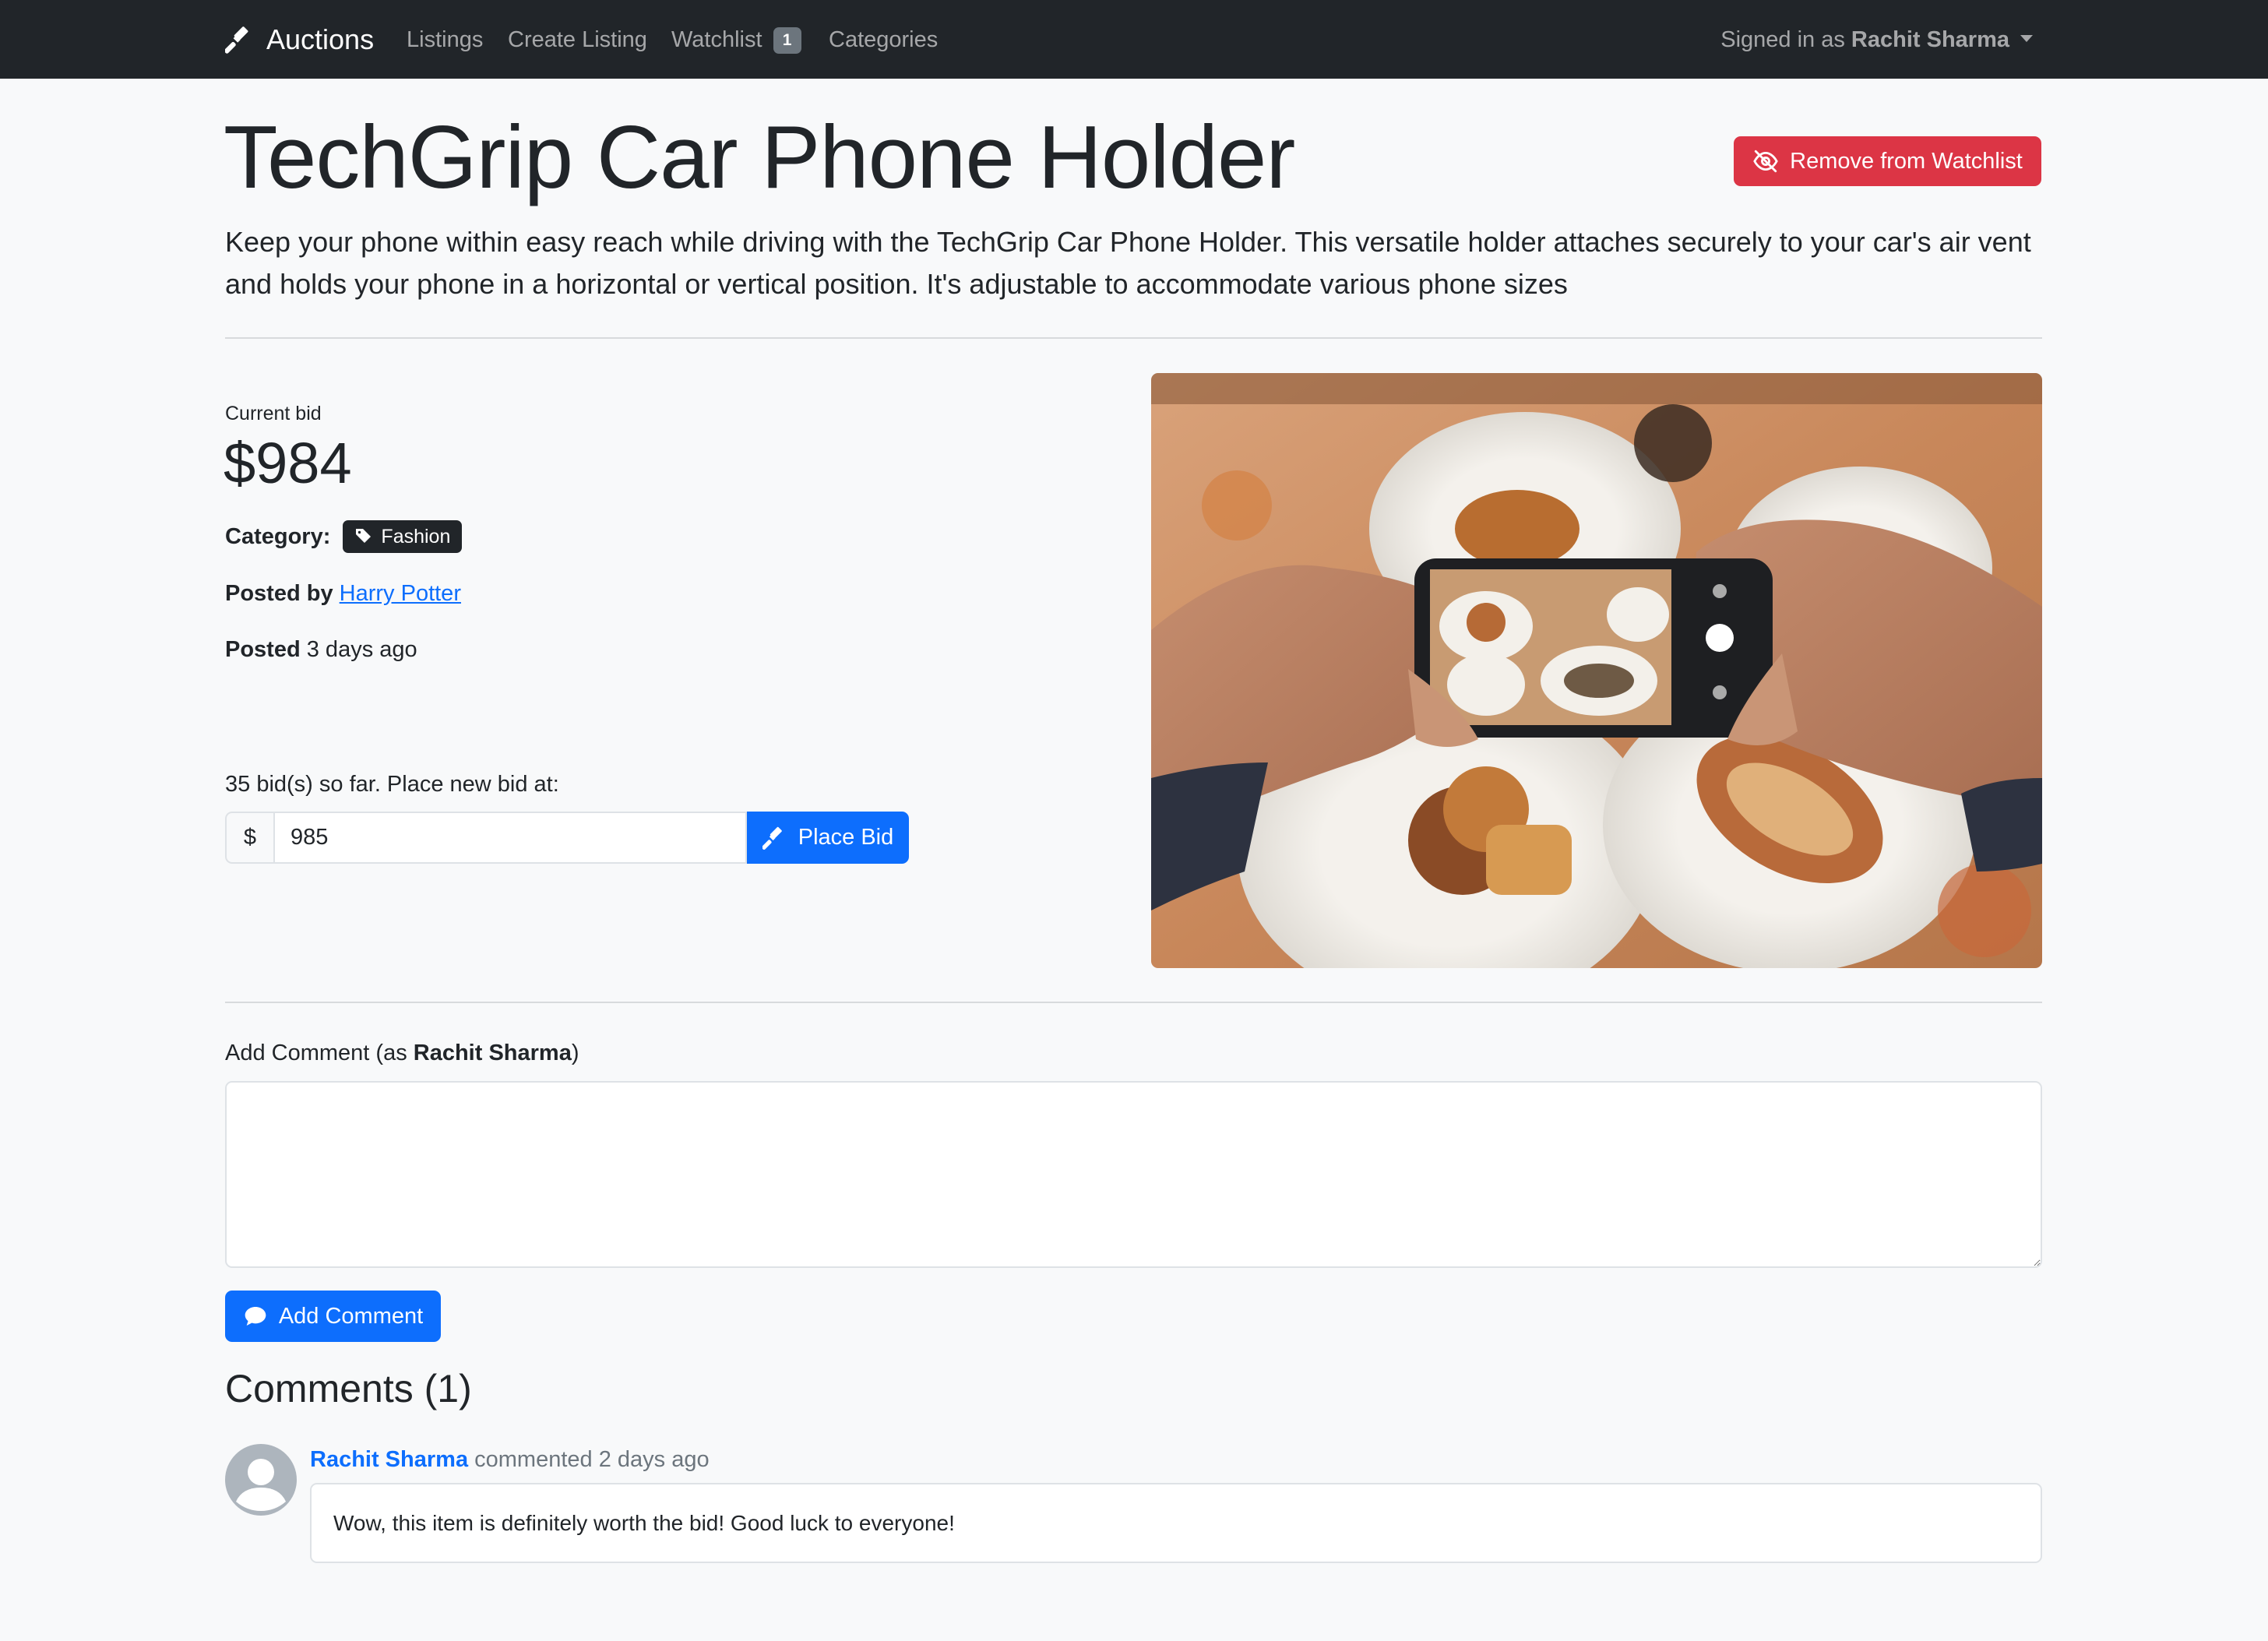  What do you see at coordinates (716, 39) in the screenshot?
I see `nav-watchlist-label: Watchlist` at bounding box center [716, 39].